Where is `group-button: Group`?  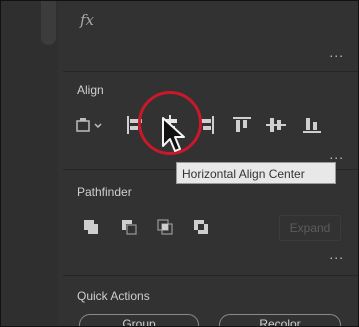 group-button: Group is located at coordinates (139, 320).